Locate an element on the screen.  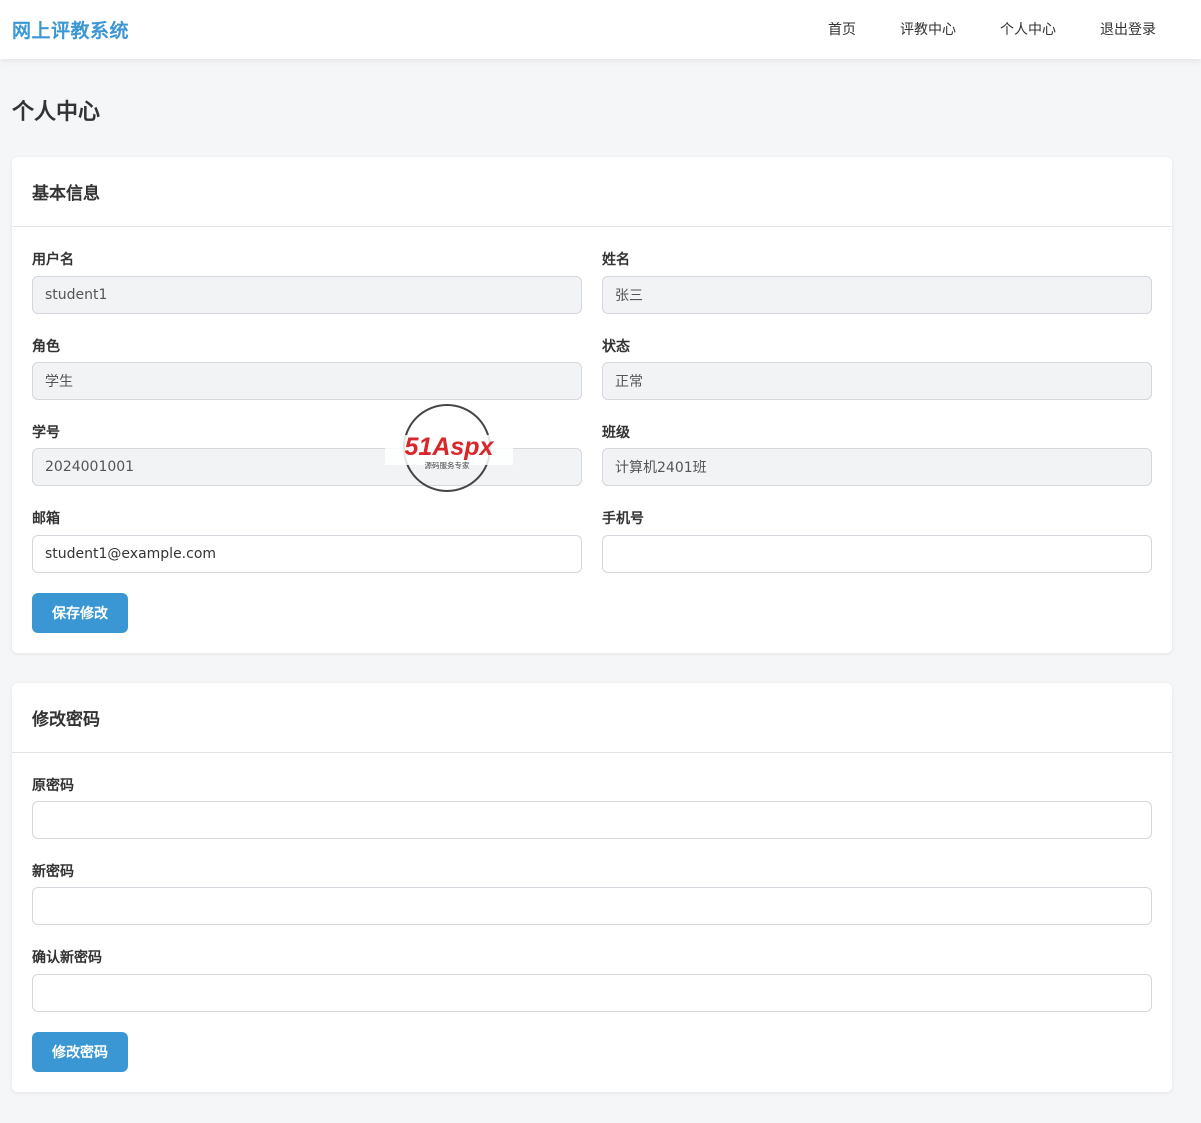
confirm-password-label: 确认新密码 is located at coordinates (67, 958).